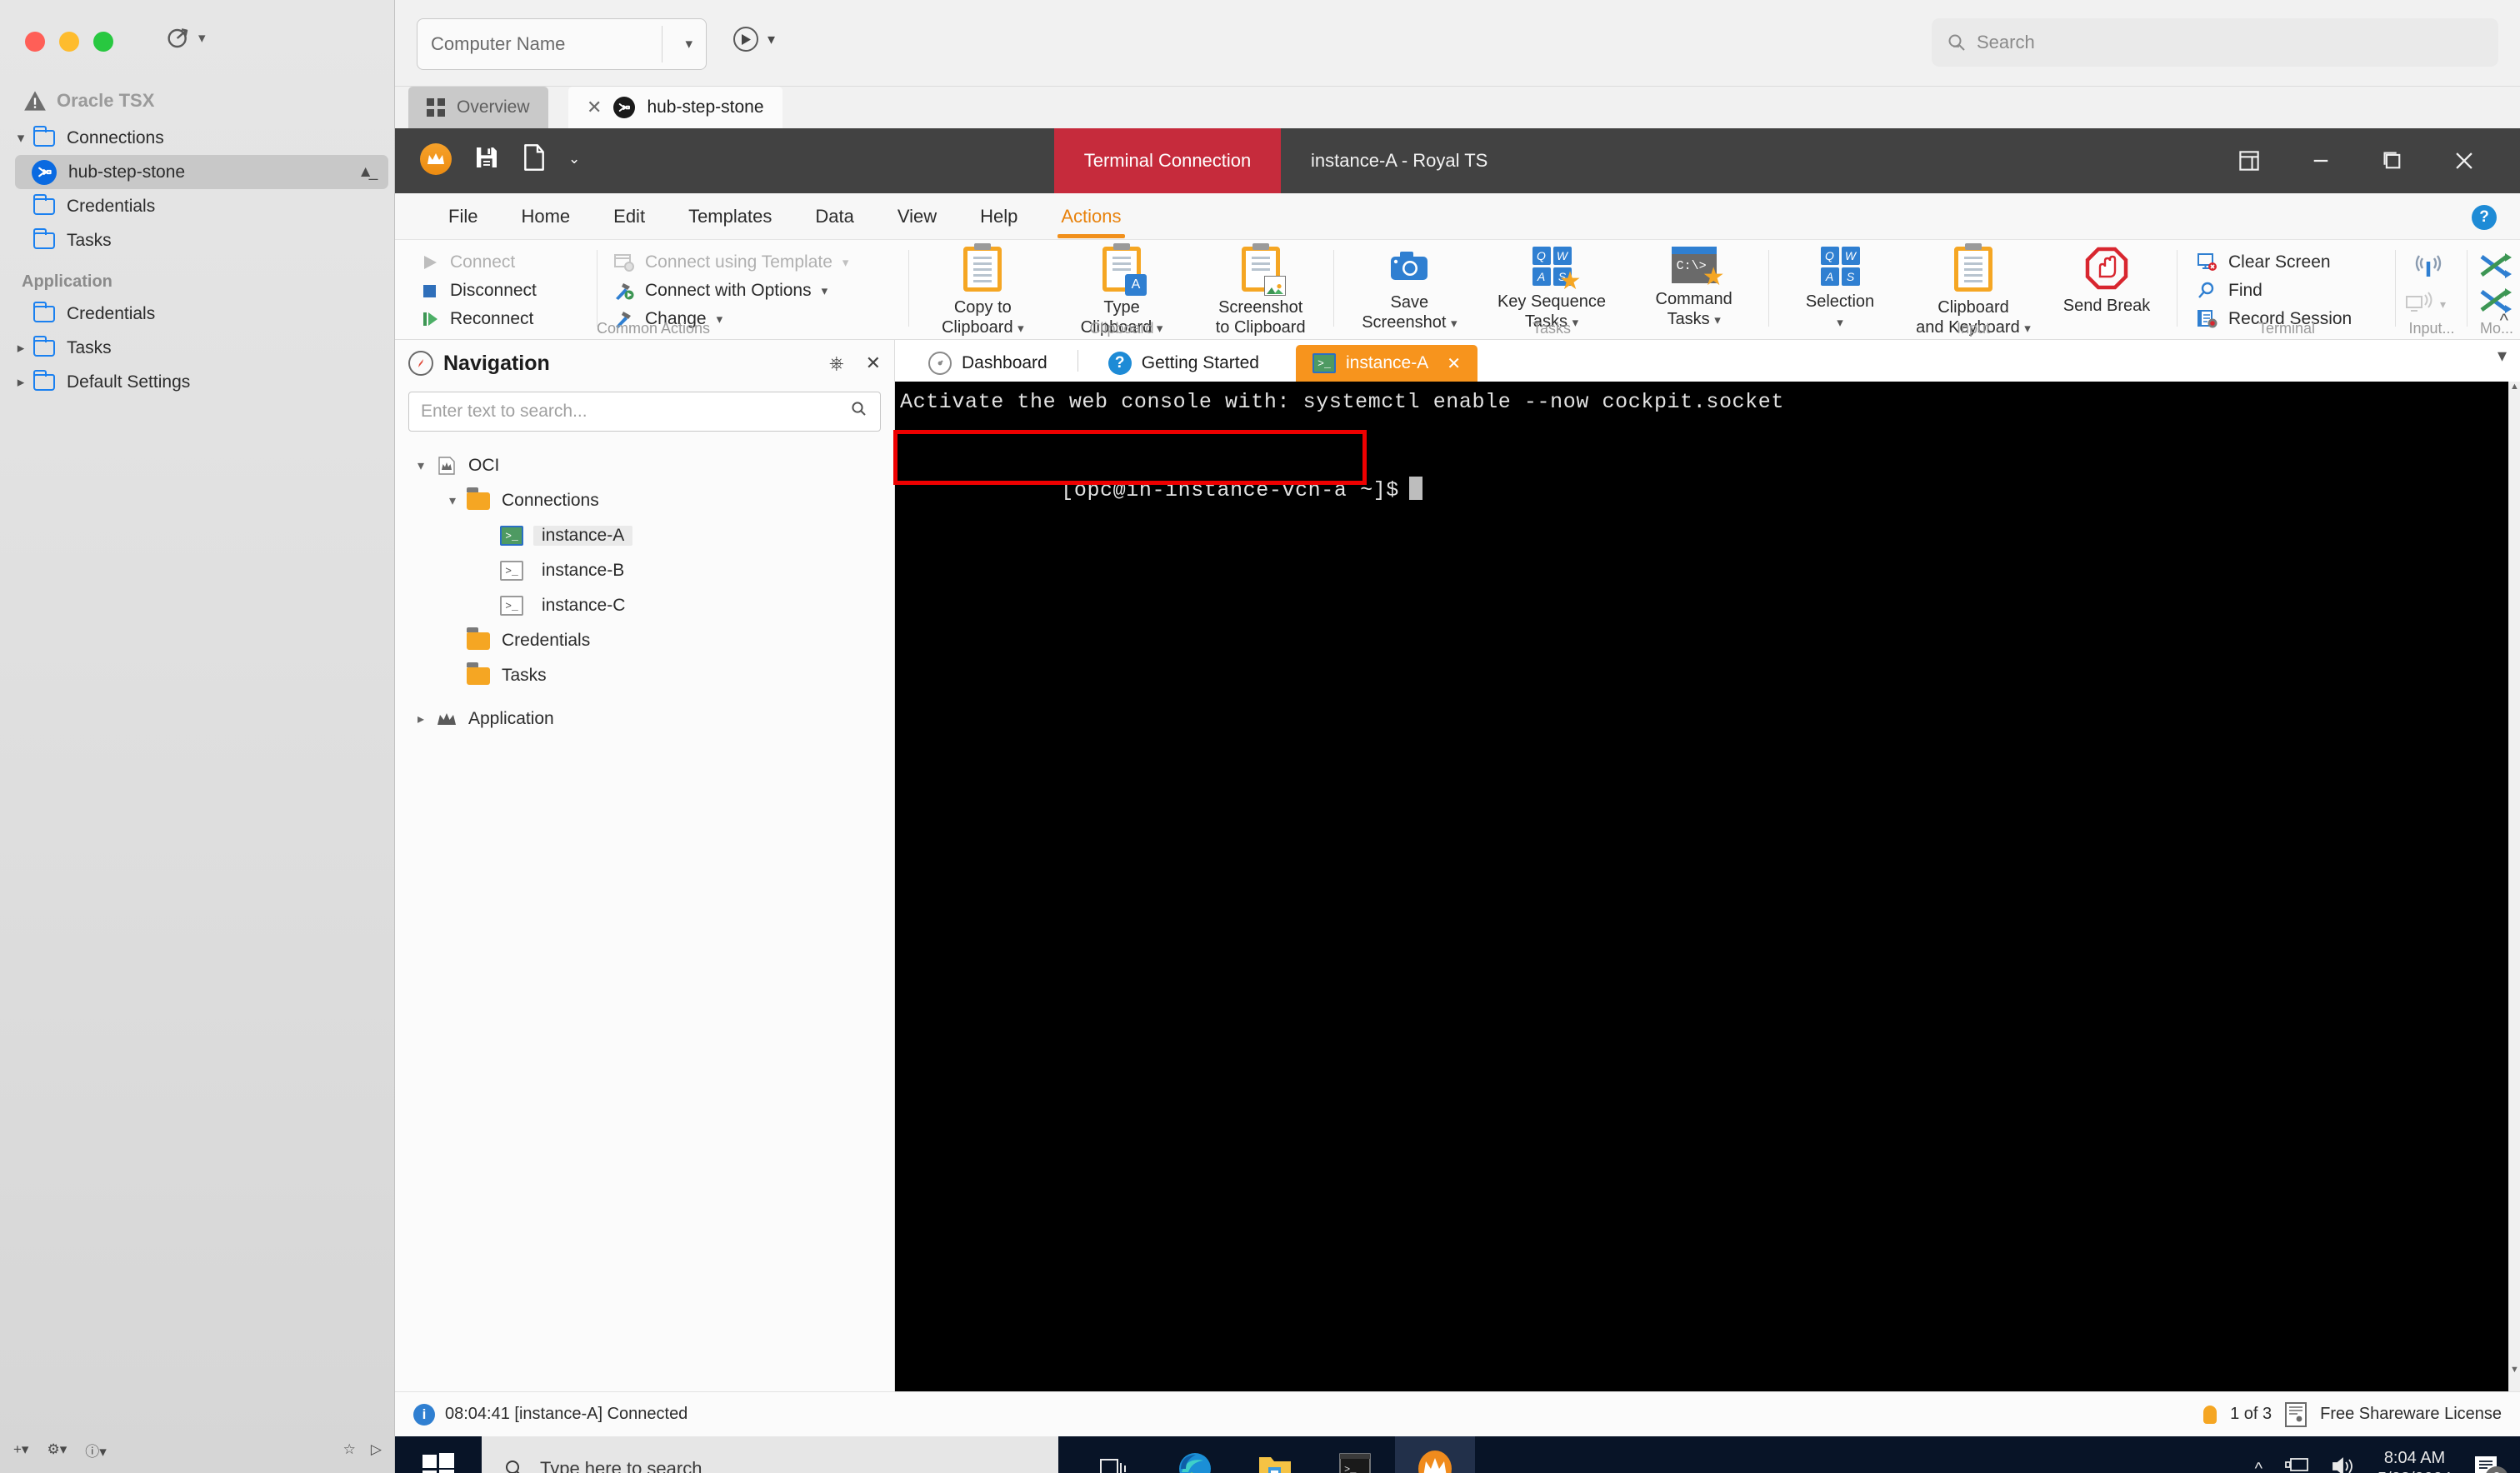  I want to click on shuffle-icon, so click(2495, 268).